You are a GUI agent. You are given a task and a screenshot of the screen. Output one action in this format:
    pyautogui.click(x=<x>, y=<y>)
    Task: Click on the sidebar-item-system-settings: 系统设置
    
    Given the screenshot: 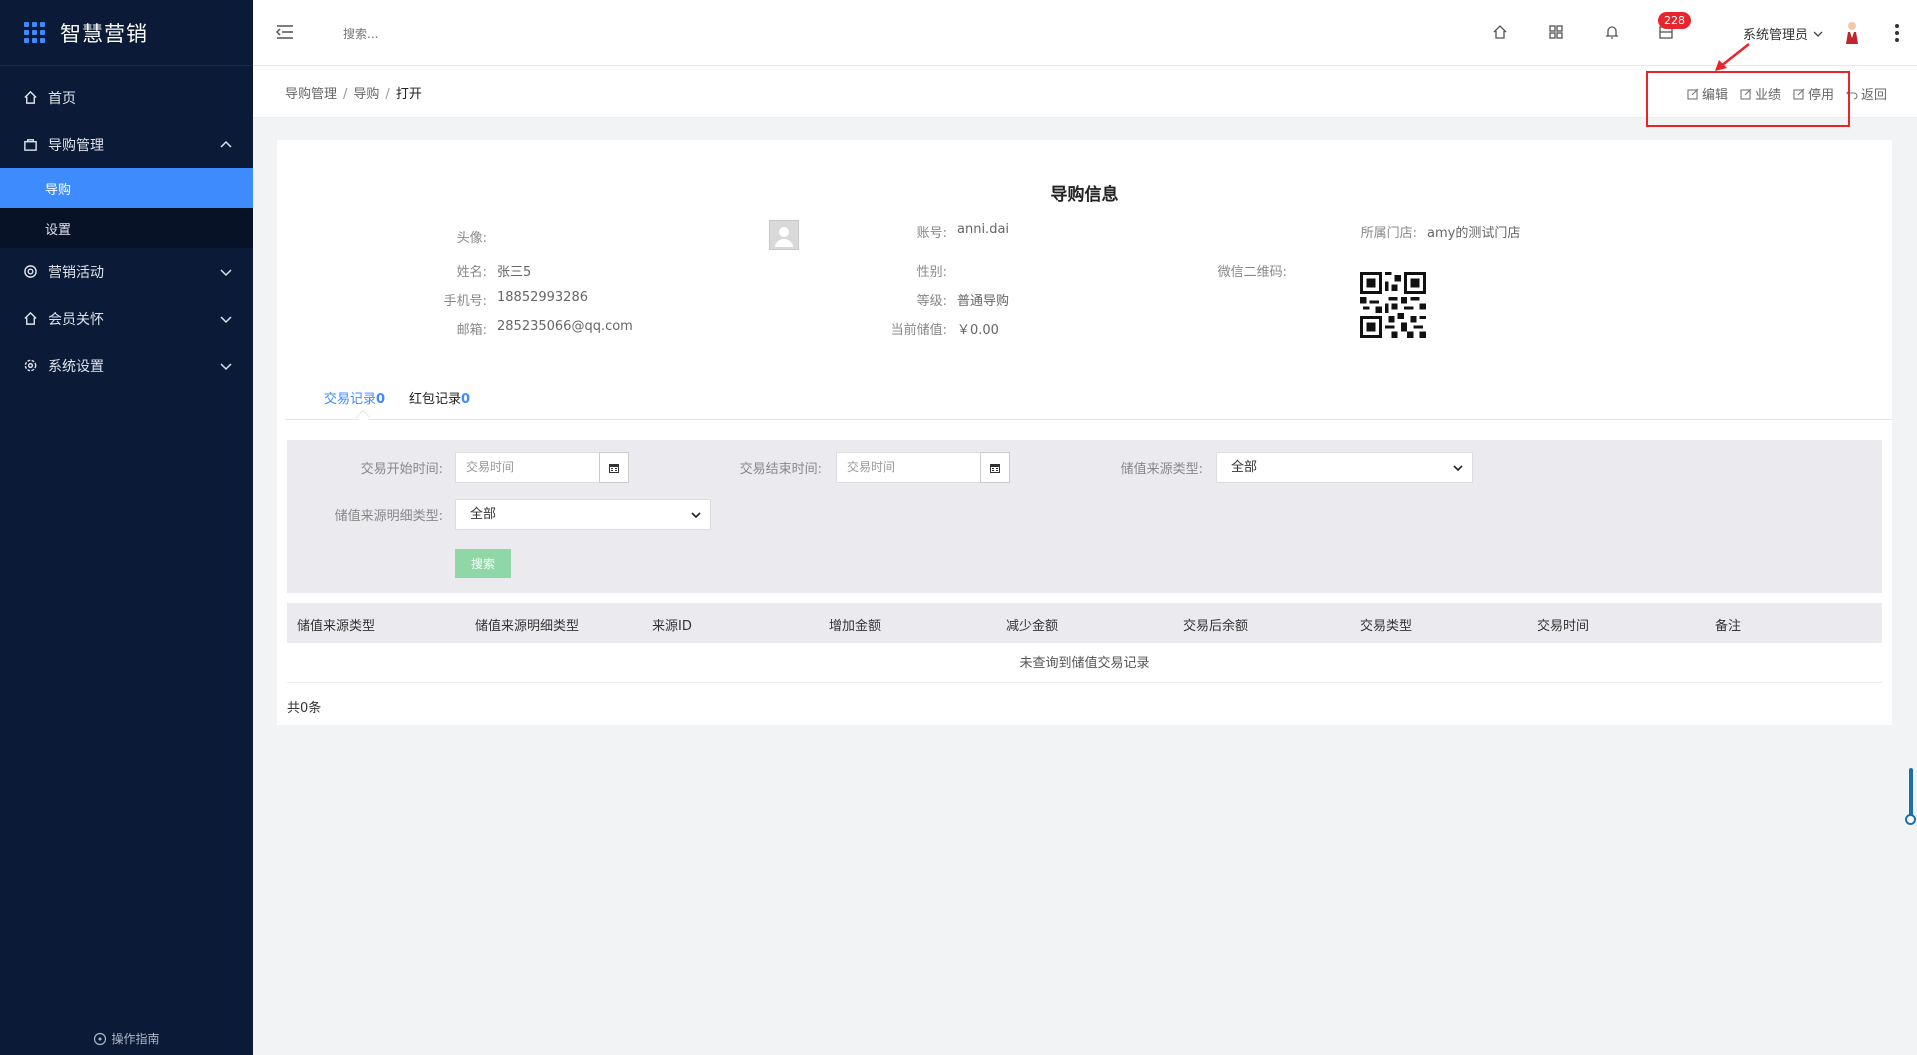 What is the action you would take?
    pyautogui.click(x=126, y=365)
    